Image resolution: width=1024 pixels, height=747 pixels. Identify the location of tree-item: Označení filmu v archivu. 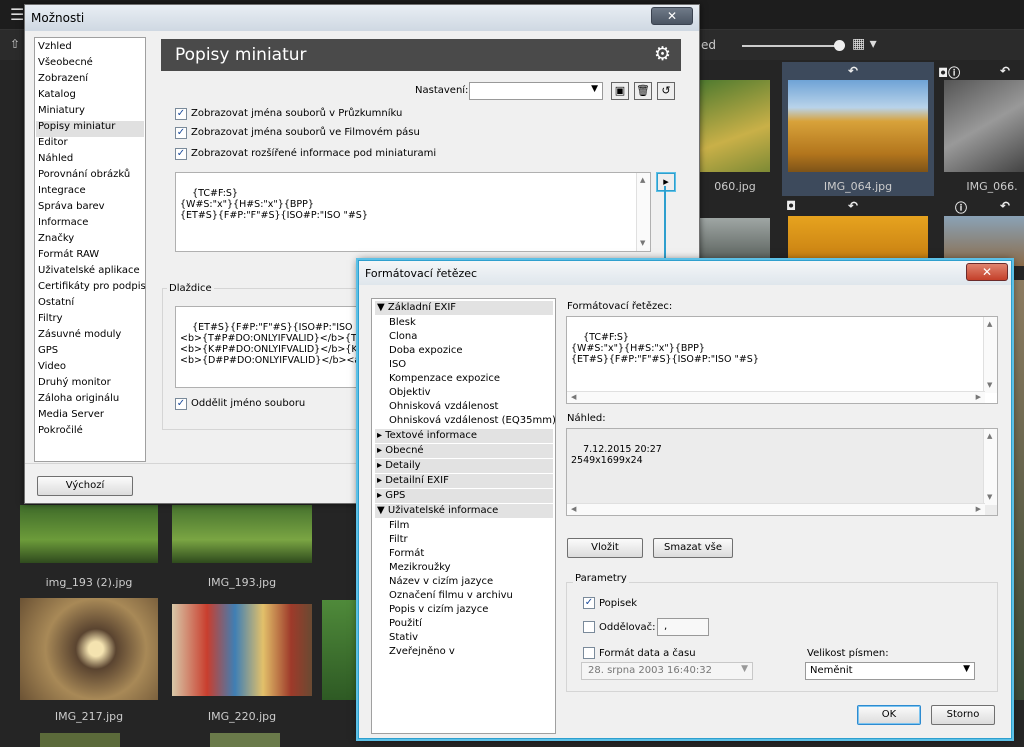
(451, 595).